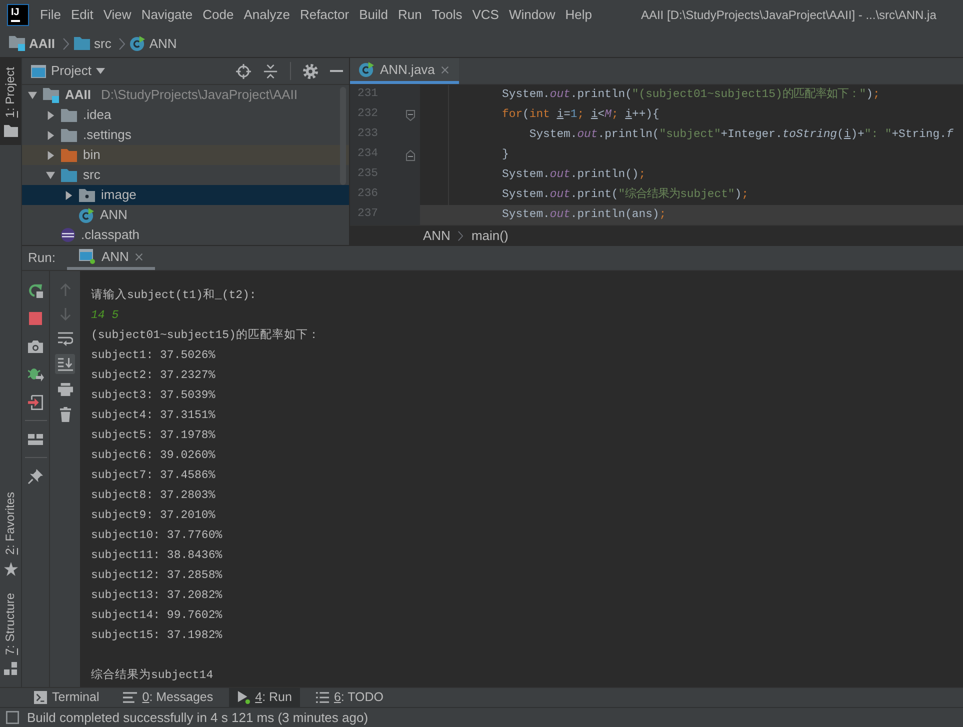  I want to click on menu-item: Run, so click(410, 15).